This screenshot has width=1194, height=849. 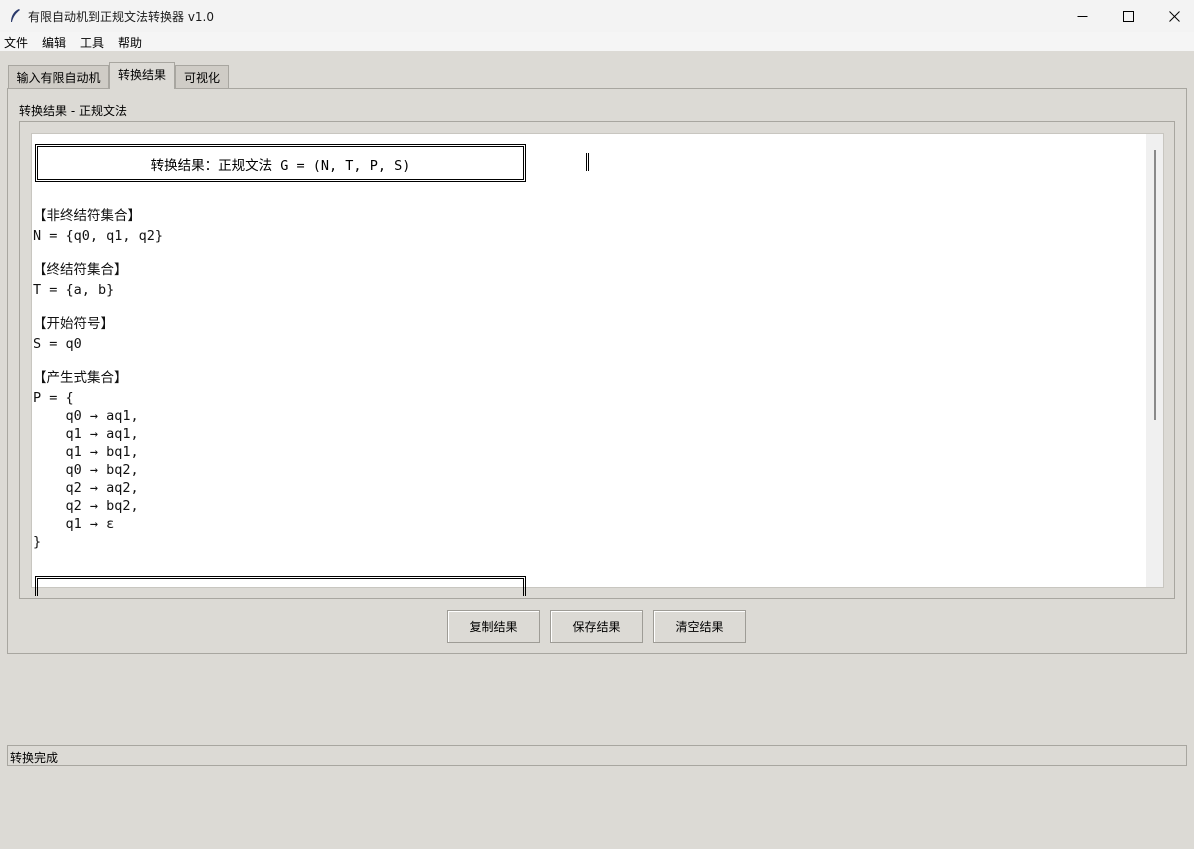 I want to click on text-cursor, so click(x=587, y=162).